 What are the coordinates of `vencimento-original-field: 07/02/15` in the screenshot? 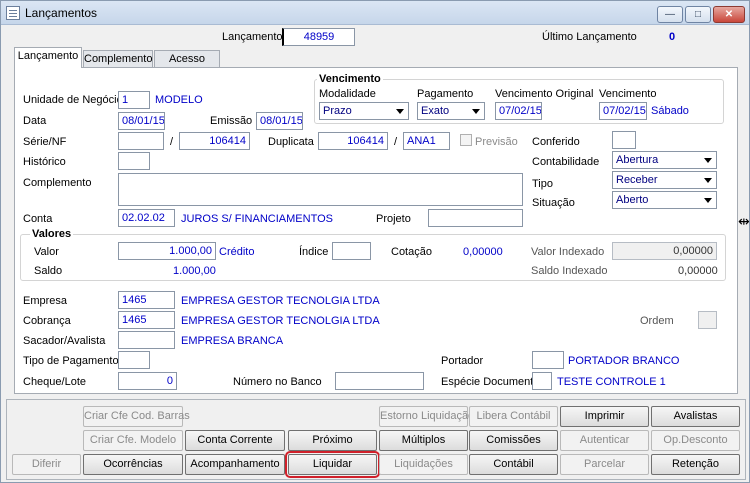 It's located at (518, 111).